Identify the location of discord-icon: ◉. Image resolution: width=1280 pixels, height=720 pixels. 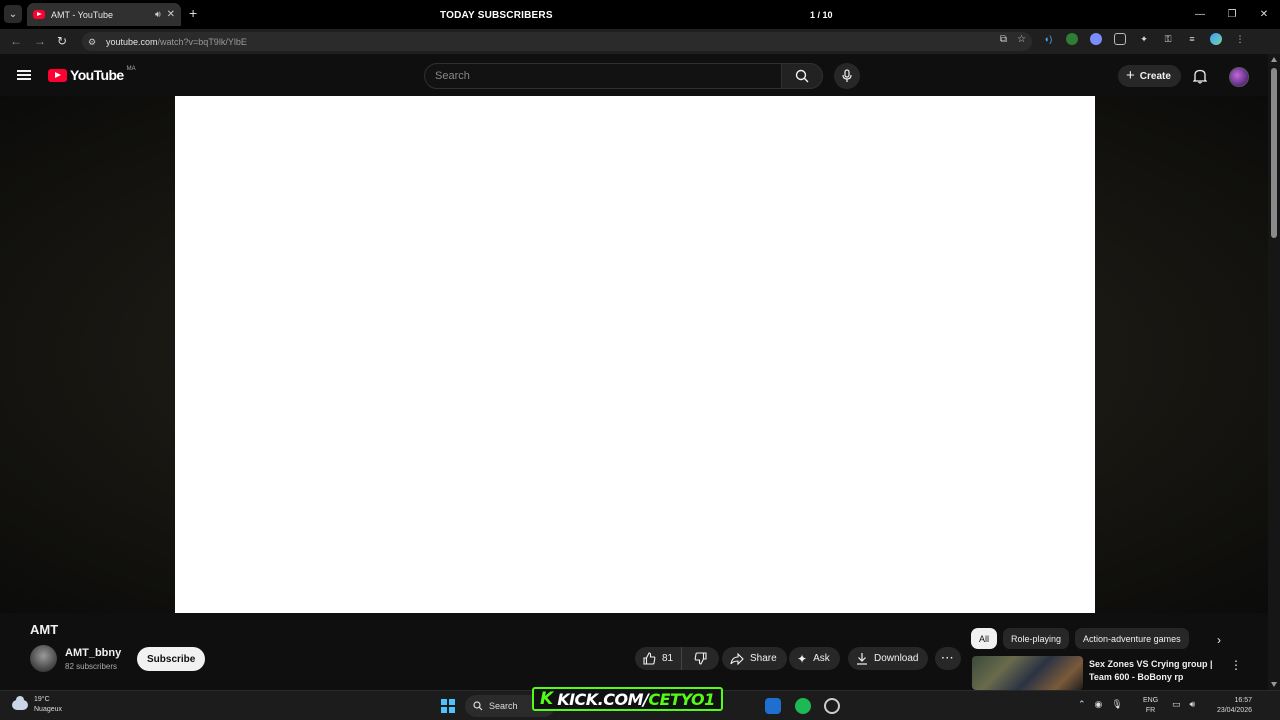
(1099, 704).